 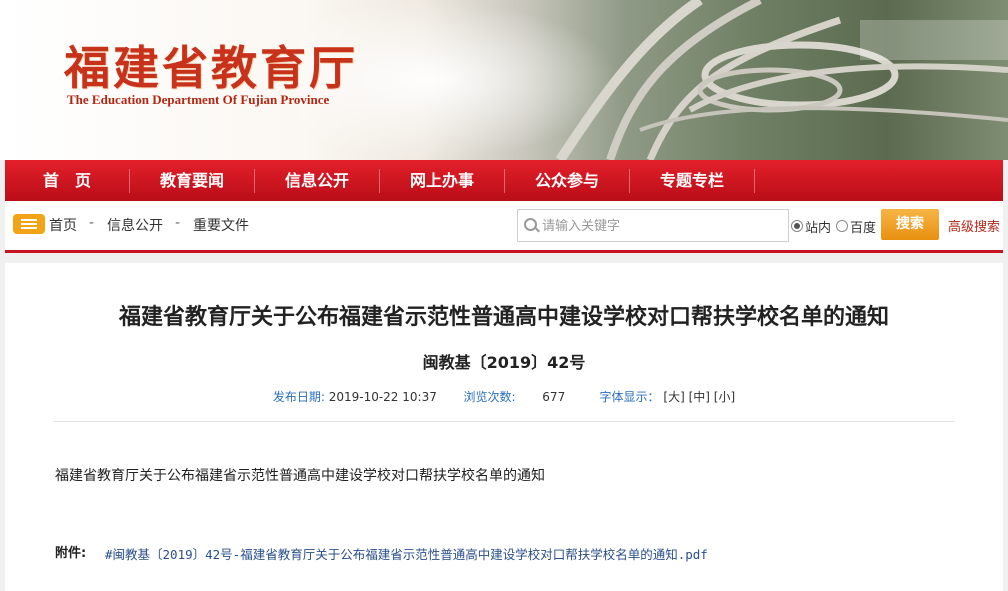 I want to click on font-size-small: [小], so click(x=724, y=397).